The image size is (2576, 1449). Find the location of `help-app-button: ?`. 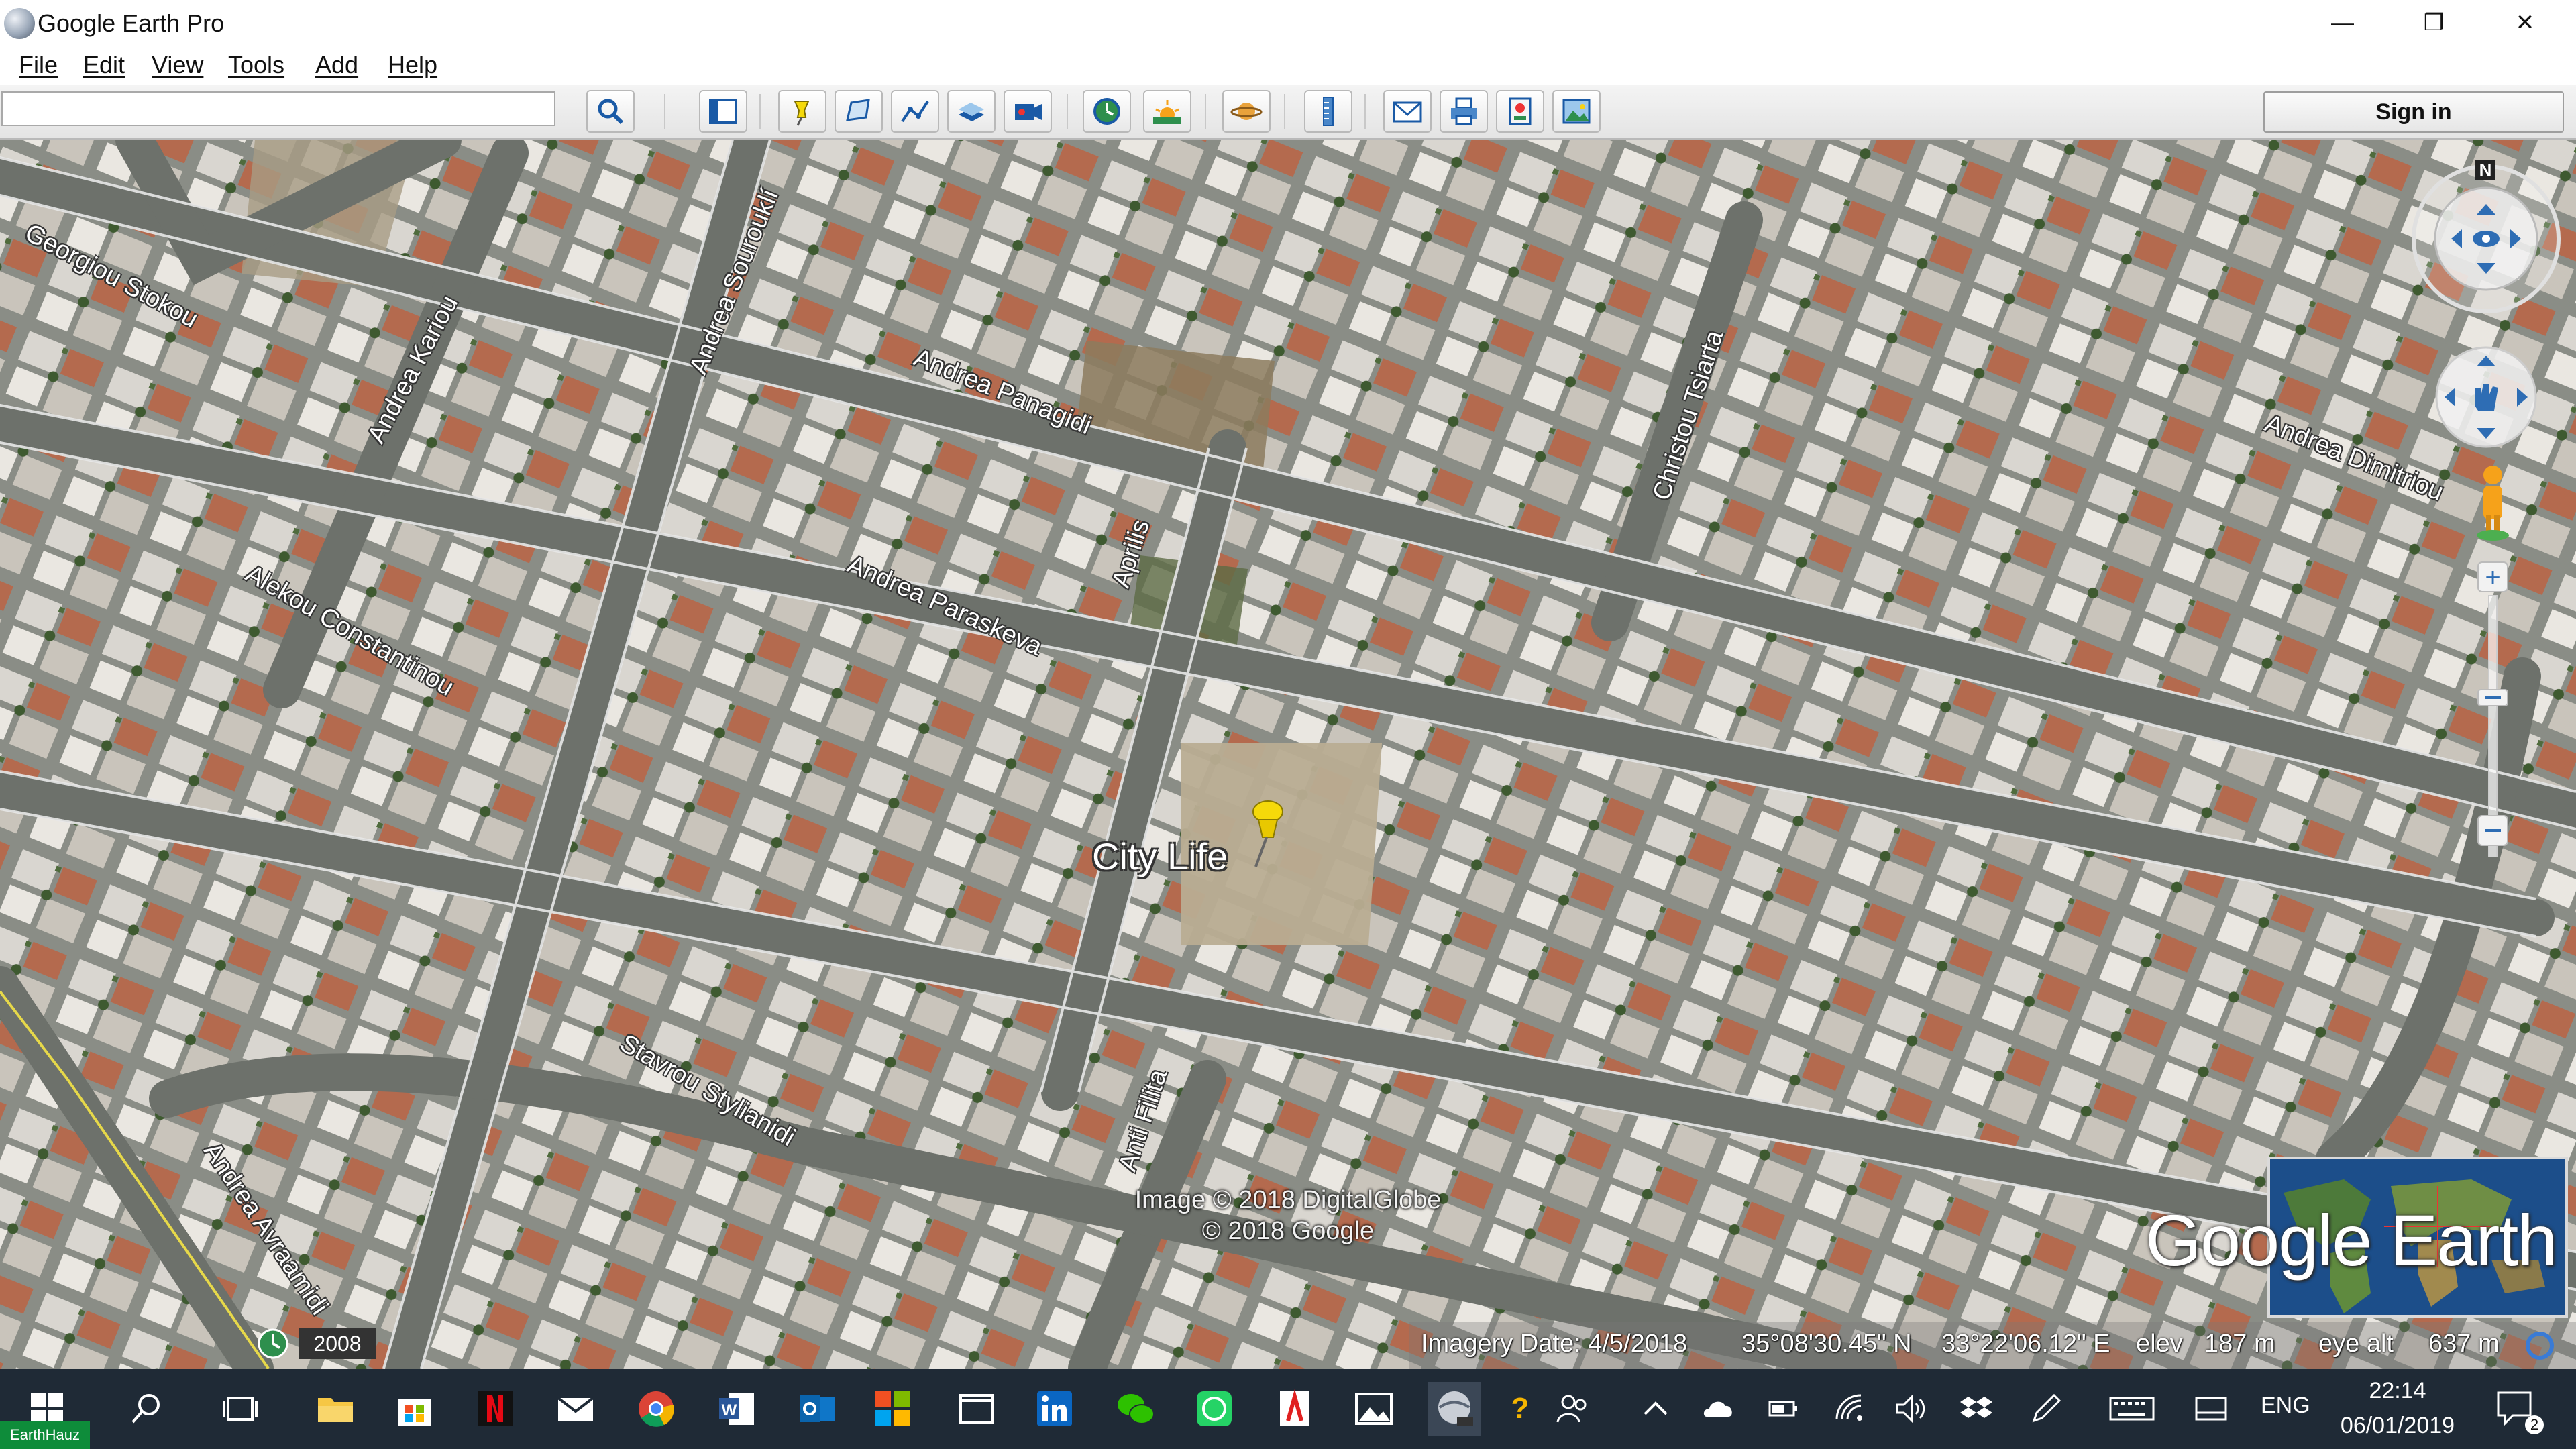

help-app-button: ? is located at coordinates (1520, 1409).